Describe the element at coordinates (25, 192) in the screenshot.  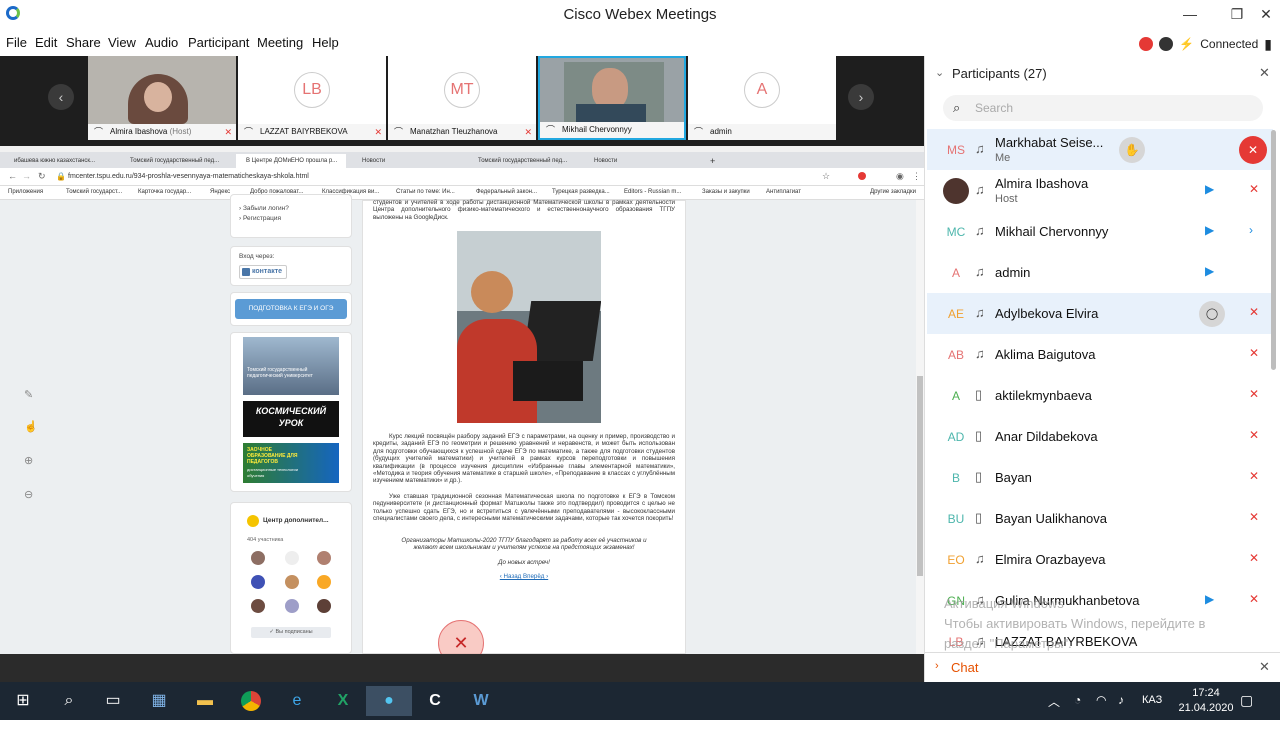
I see `bookmark: Приложения` at that location.